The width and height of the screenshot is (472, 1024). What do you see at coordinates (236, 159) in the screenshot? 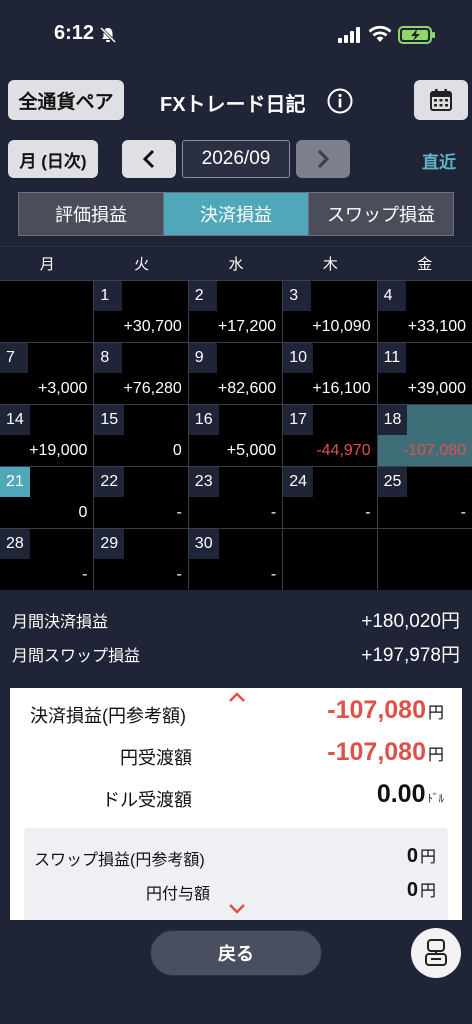
I see `current-month: 2026/09` at bounding box center [236, 159].